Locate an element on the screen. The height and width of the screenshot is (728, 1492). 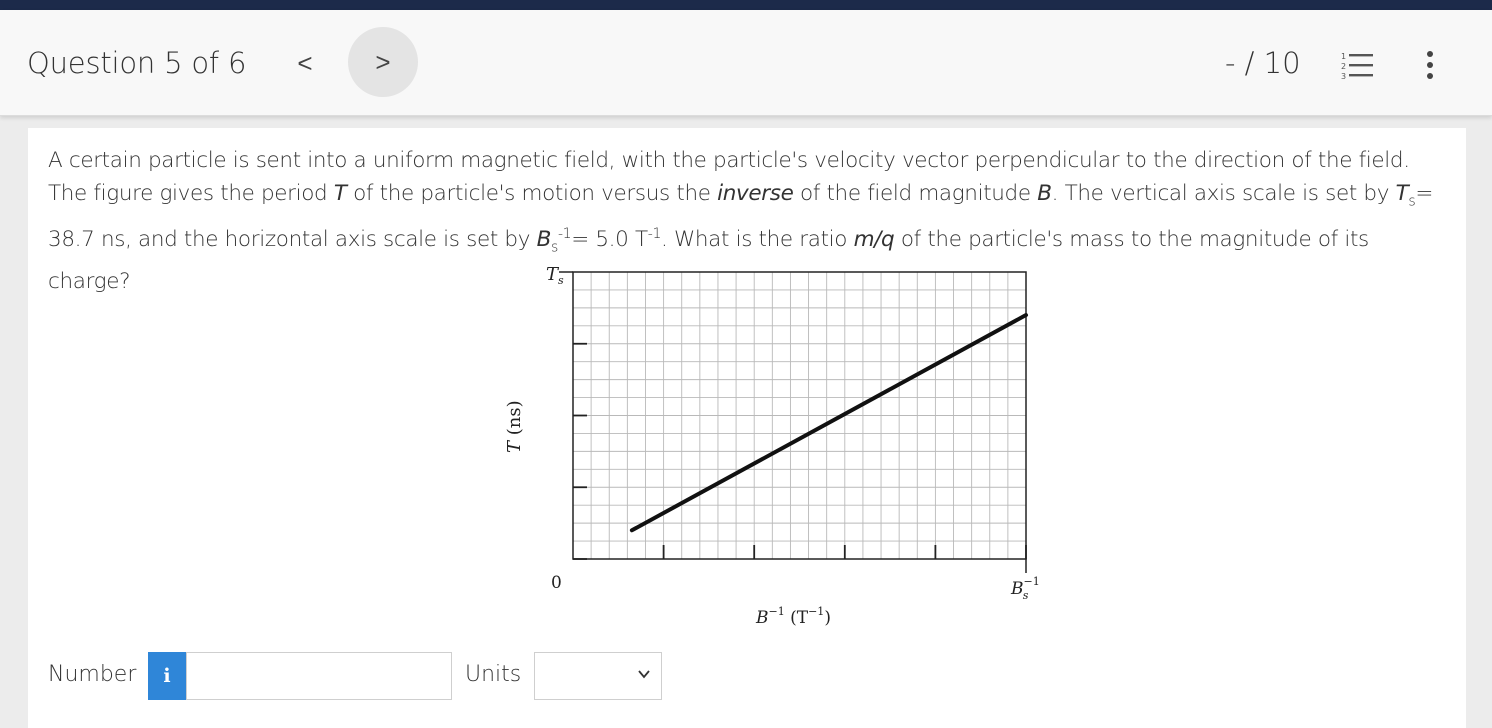
units-label: Units is located at coordinates (493, 674).